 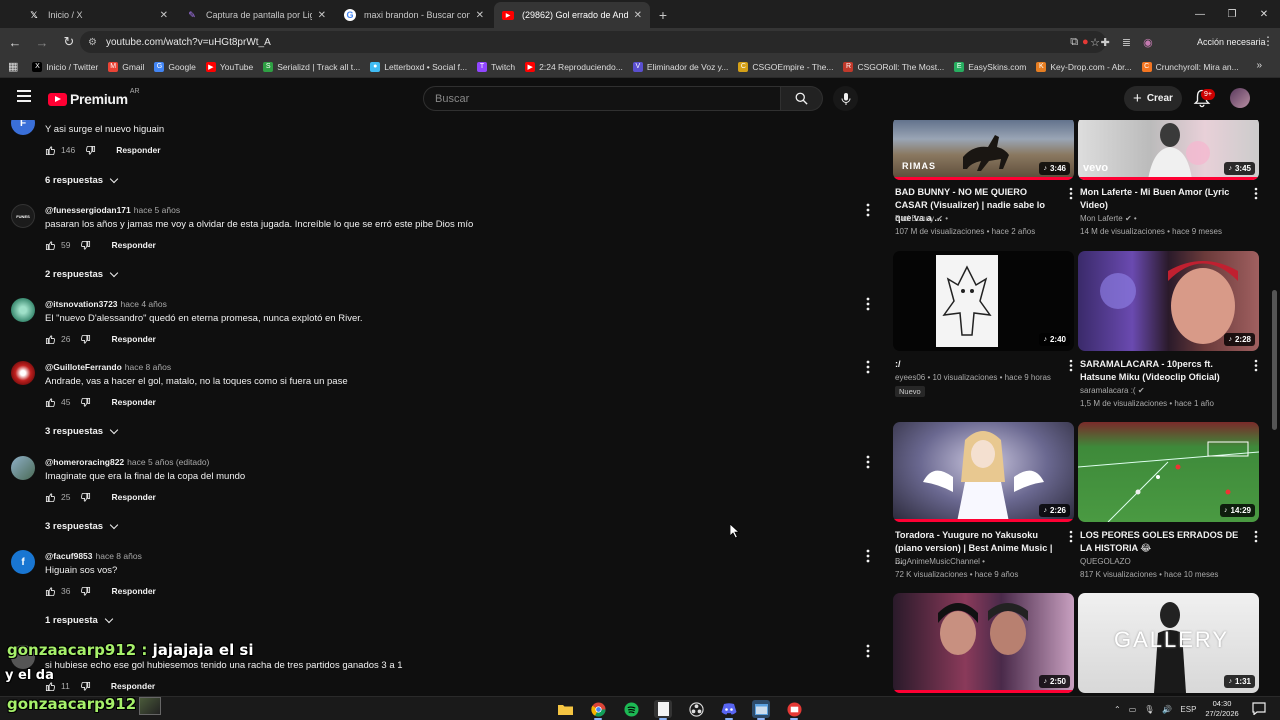 What do you see at coordinates (663, 710) in the screenshot?
I see `taskbar-notepad` at bounding box center [663, 710].